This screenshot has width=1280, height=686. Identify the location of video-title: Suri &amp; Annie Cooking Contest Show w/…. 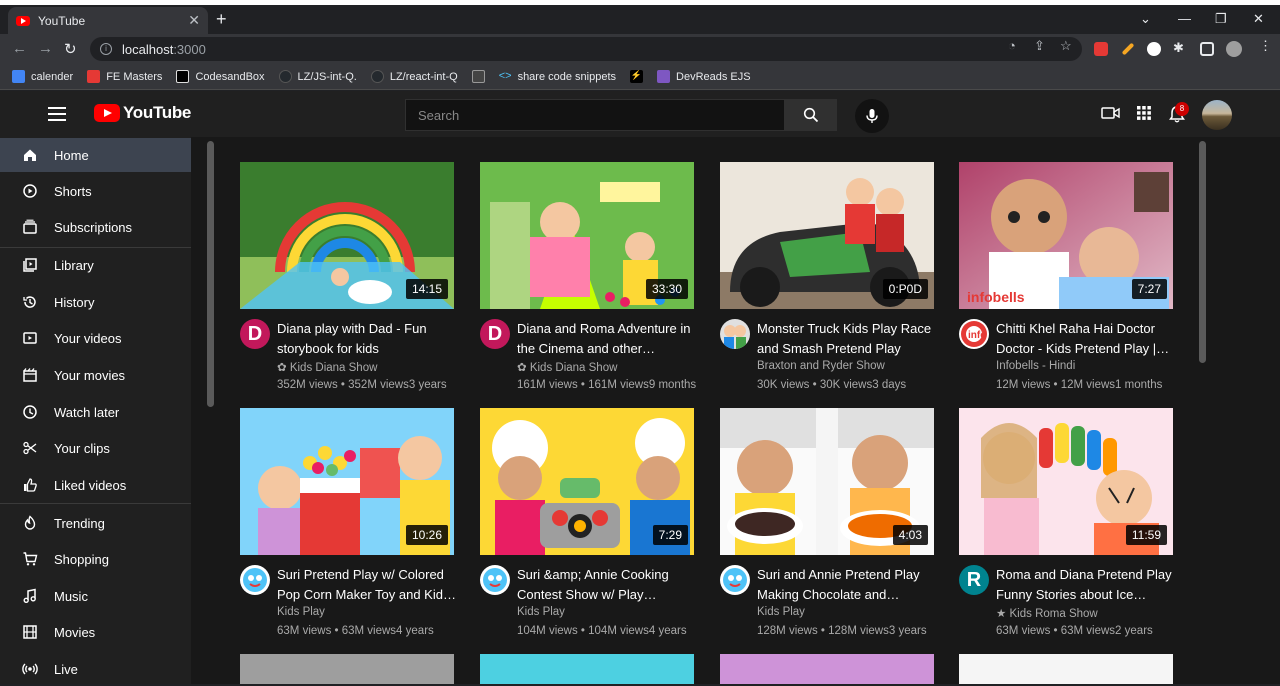
(607, 585).